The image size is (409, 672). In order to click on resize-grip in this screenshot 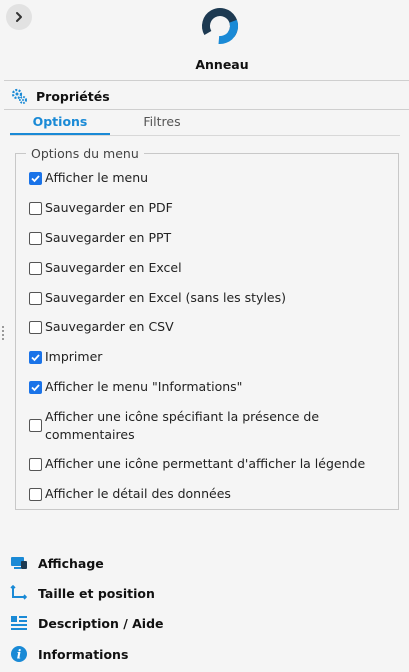, I will do `click(3, 334)`.